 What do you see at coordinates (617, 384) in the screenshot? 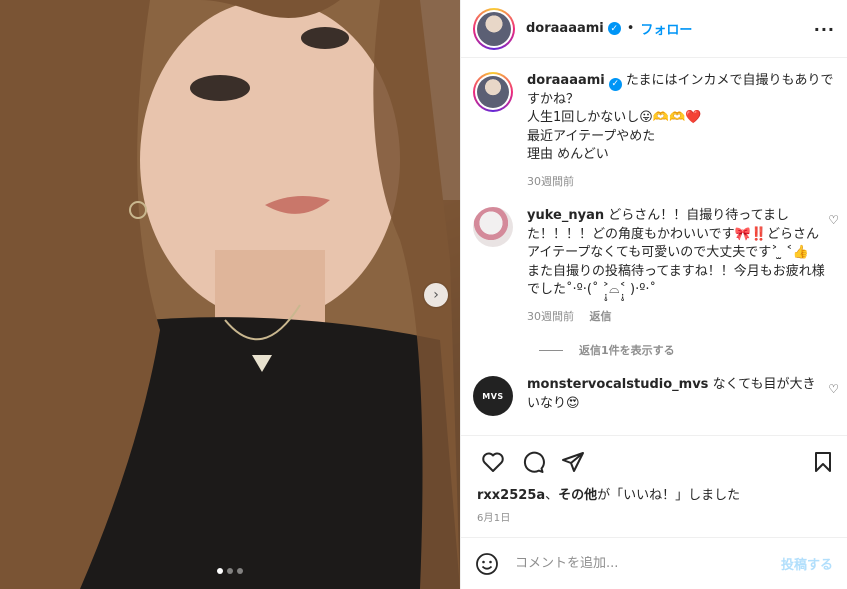
I see `commenter-username: monstervocalstudio_mvs` at bounding box center [617, 384].